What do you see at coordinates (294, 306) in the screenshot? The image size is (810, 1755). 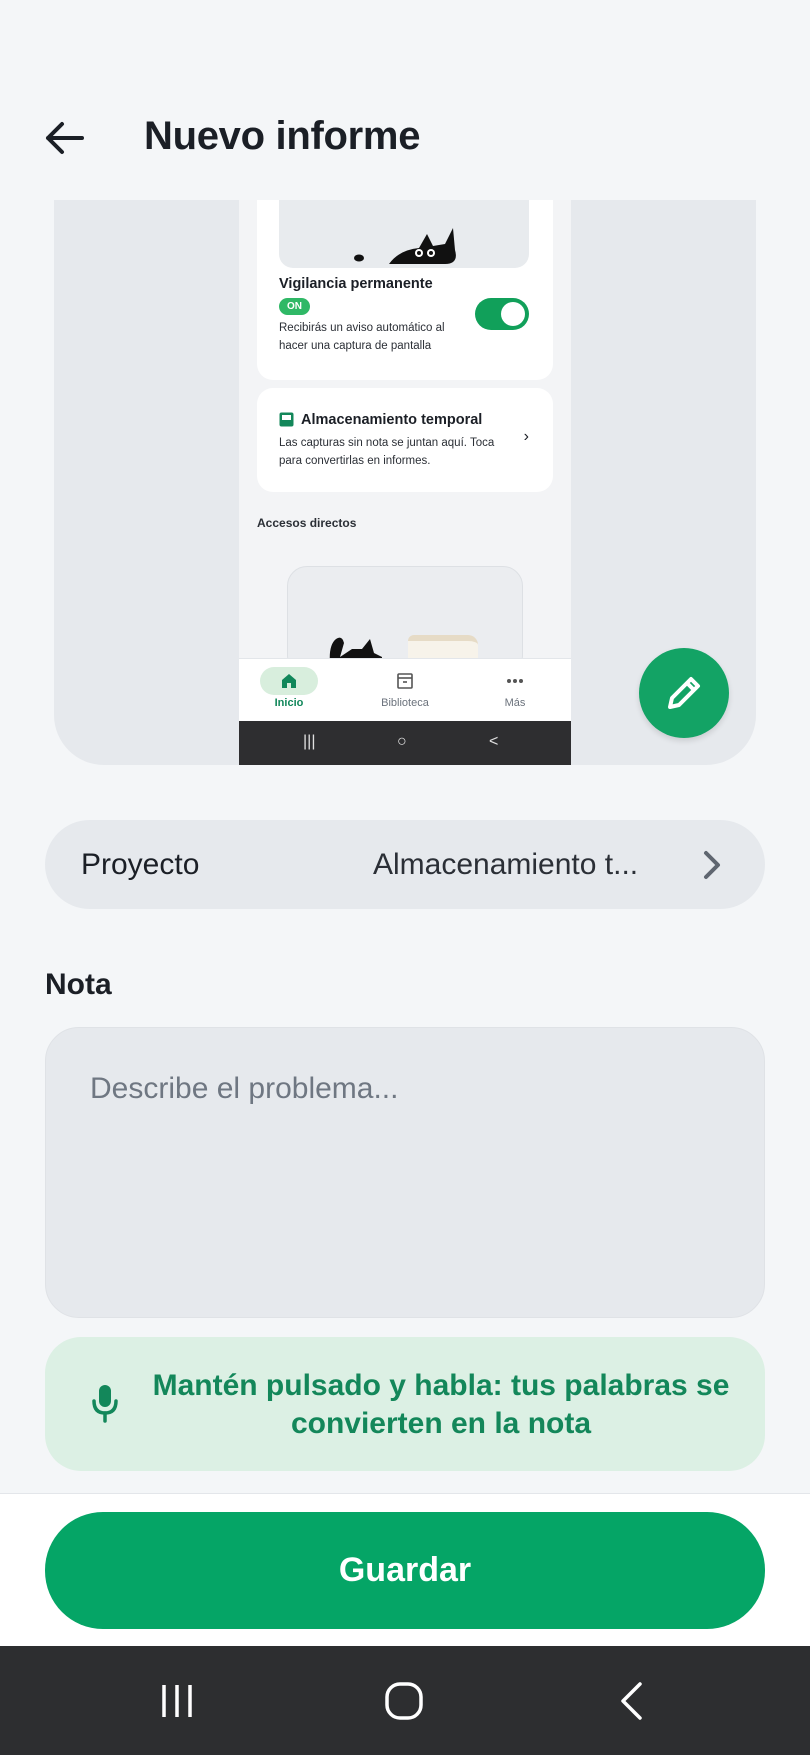 I see `on-badge: ON` at bounding box center [294, 306].